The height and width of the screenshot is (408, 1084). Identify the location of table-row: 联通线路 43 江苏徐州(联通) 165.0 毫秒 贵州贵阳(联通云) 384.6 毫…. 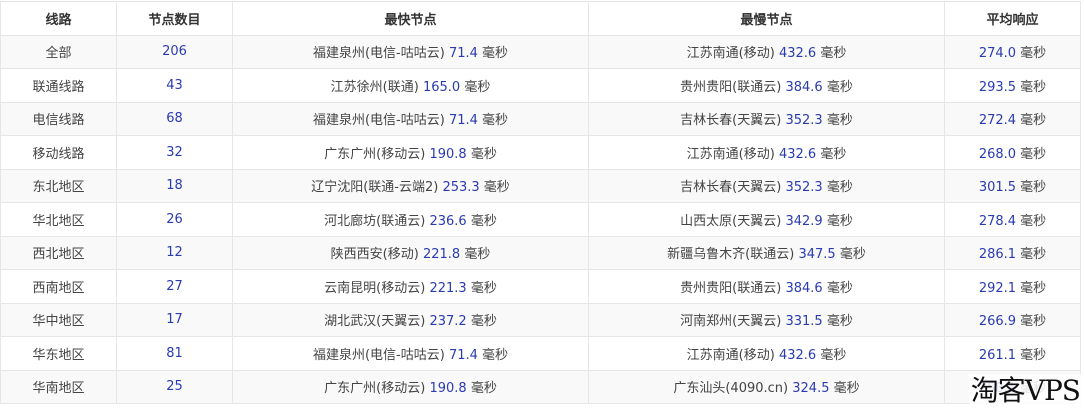
(540, 85).